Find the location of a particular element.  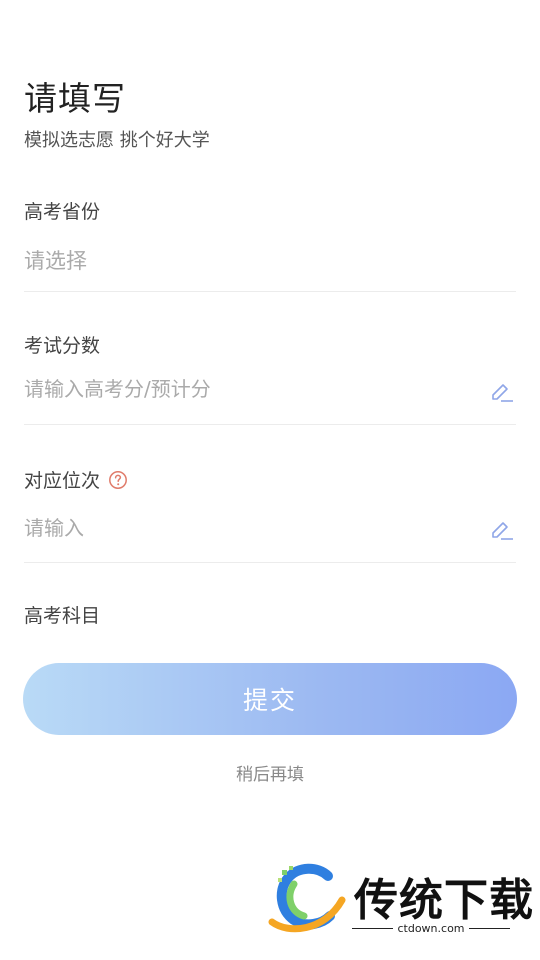

score-label: 考试分数 is located at coordinates (62, 344).